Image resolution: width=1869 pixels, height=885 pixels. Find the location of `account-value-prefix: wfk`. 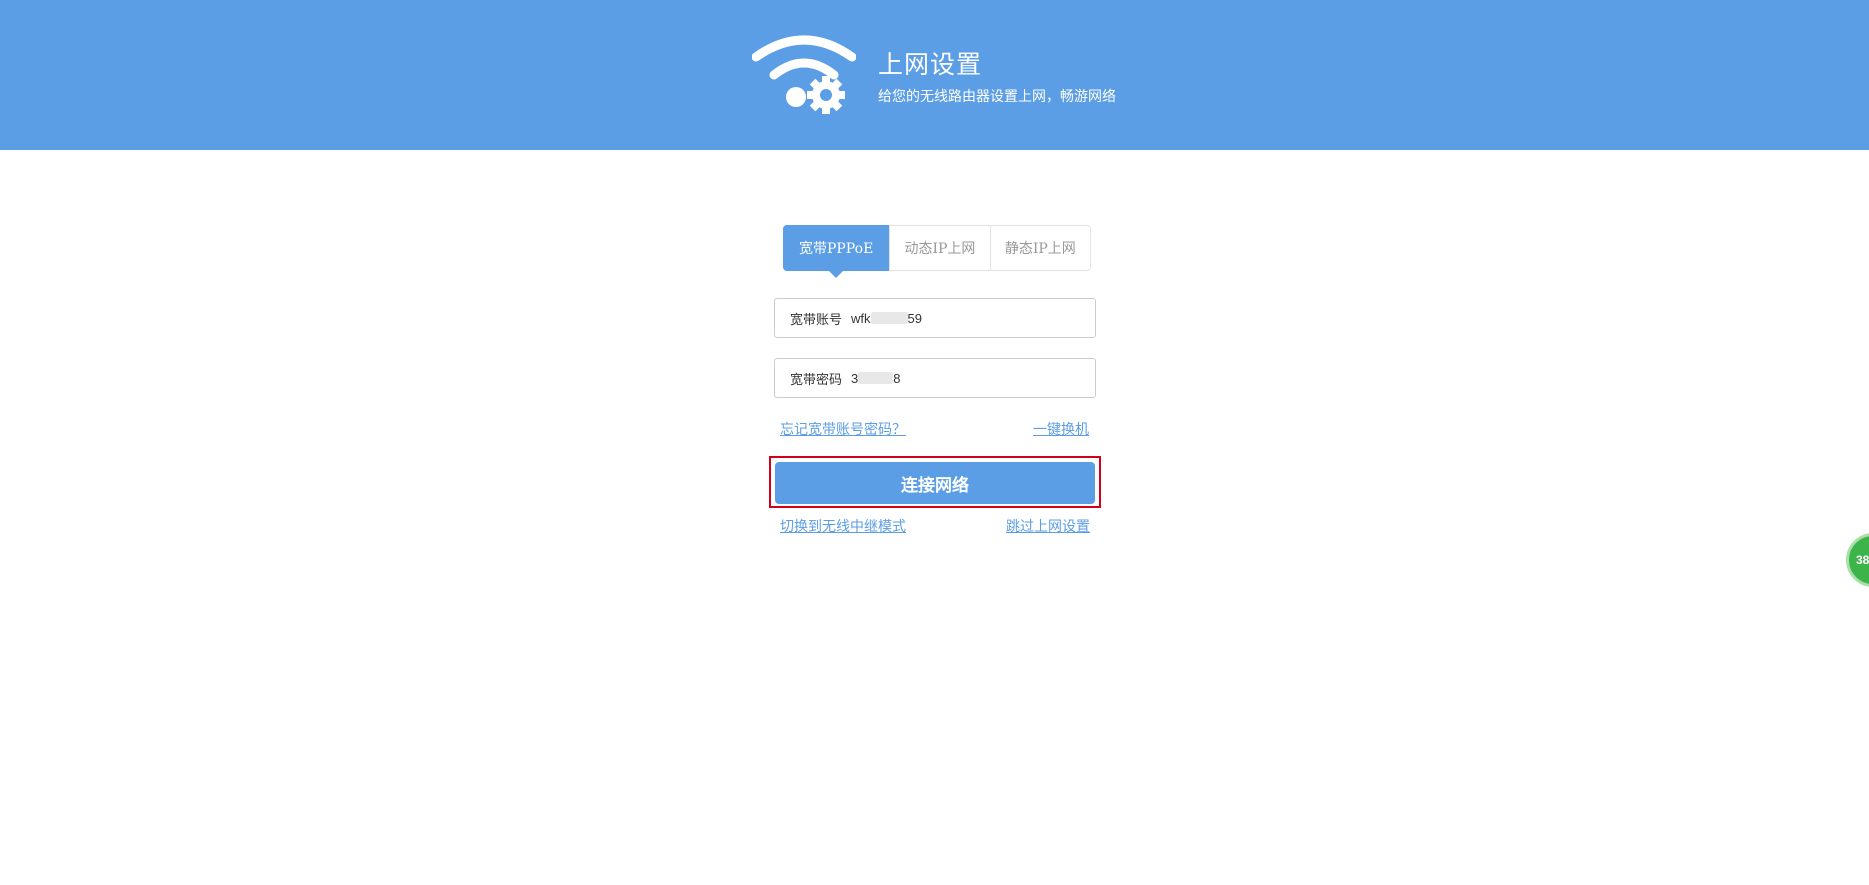

account-value-prefix: wfk is located at coordinates (861, 318).